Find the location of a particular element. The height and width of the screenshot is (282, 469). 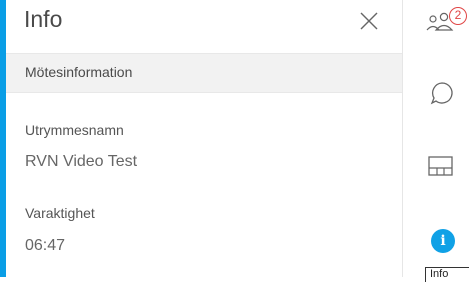

space-name-label: Utrymmesnamn is located at coordinates (74, 130).